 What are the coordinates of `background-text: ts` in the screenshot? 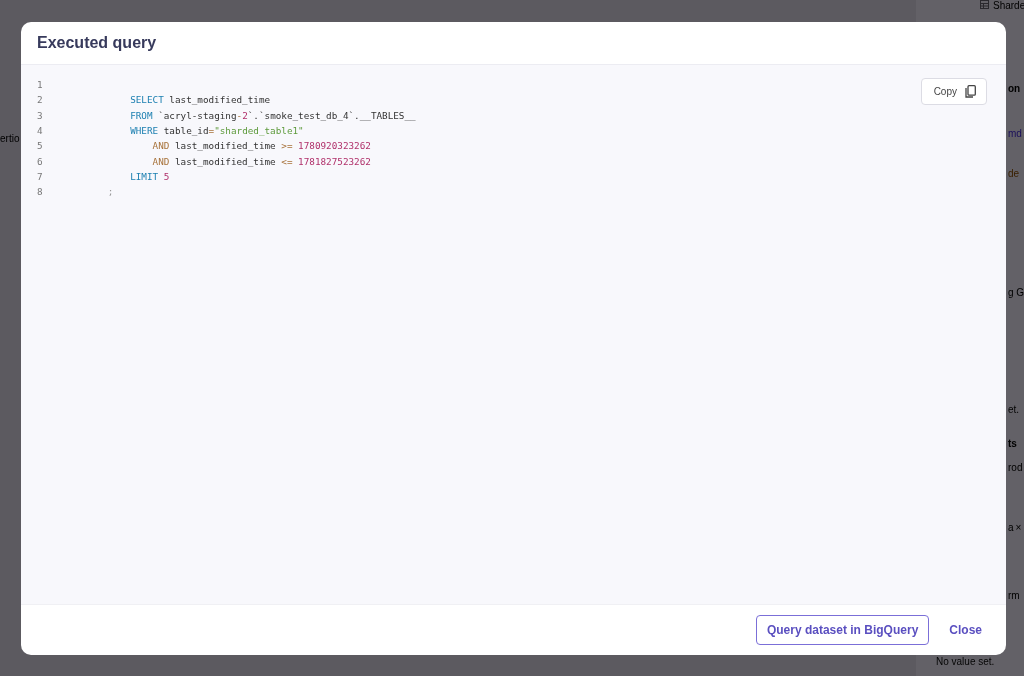 It's located at (1012, 443).